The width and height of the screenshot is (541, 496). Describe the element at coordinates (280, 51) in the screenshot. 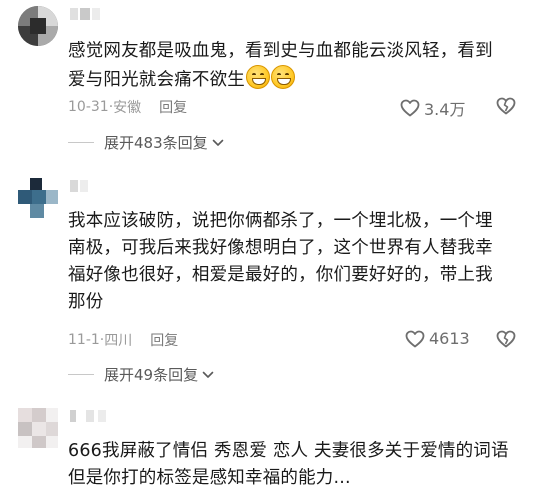

I see `comment-text-line1: 感觉网友都是吸血鬼，看到史与血都能云淡风轻，看到` at that location.